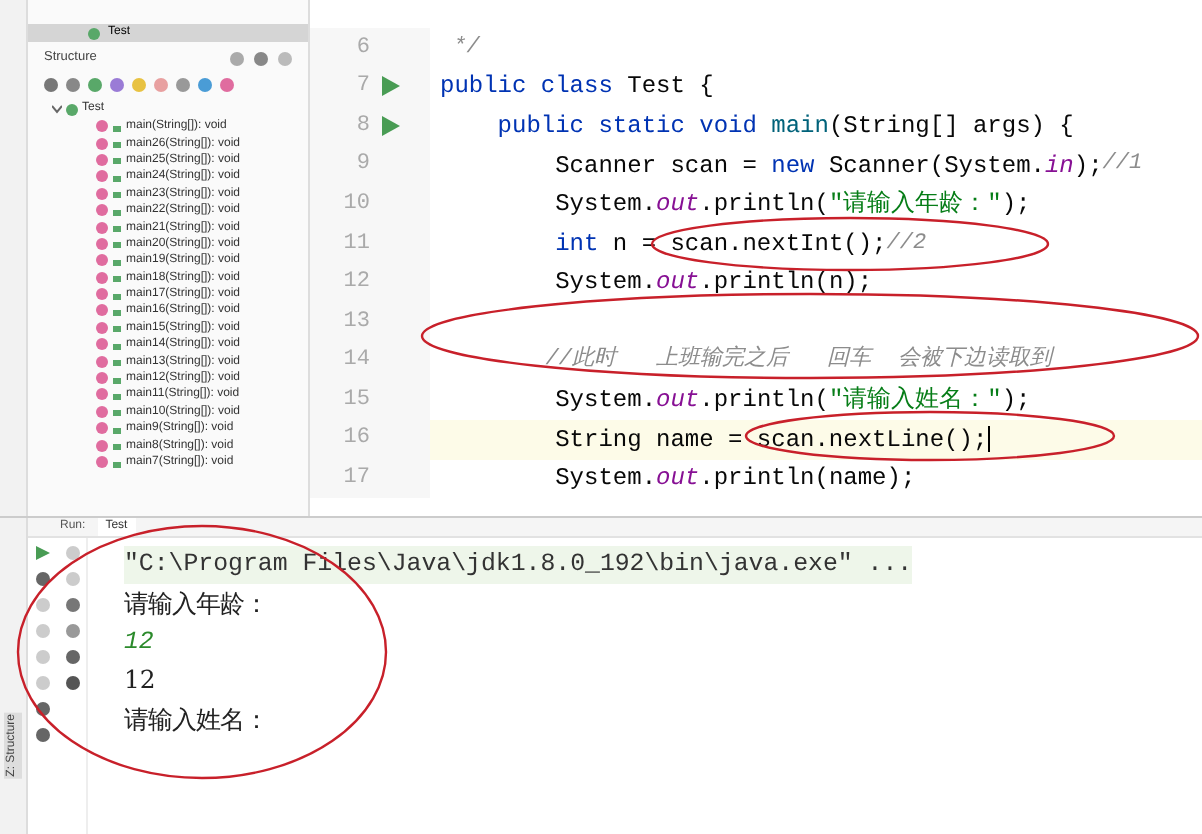 The image size is (1202, 834). What do you see at coordinates (771, 440) in the screenshot?
I see `code-line: String name = scan.nextLine();` at bounding box center [771, 440].